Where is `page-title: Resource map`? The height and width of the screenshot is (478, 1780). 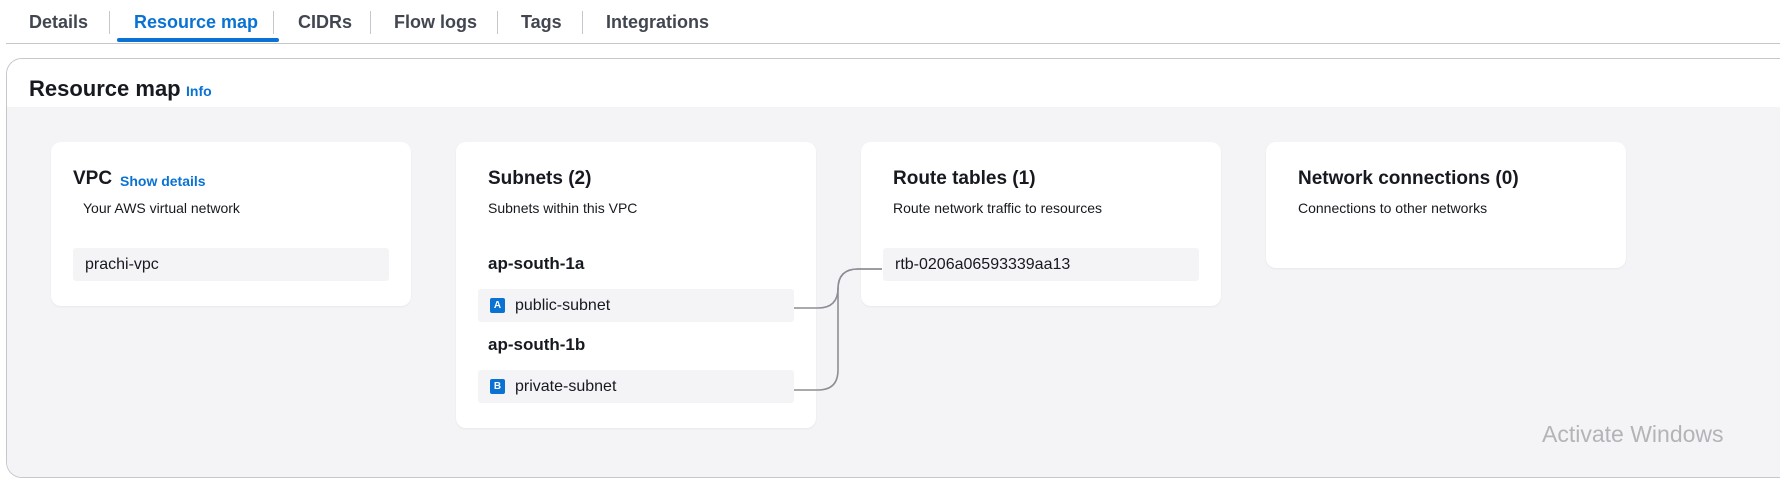
page-title: Resource map is located at coordinates (105, 88).